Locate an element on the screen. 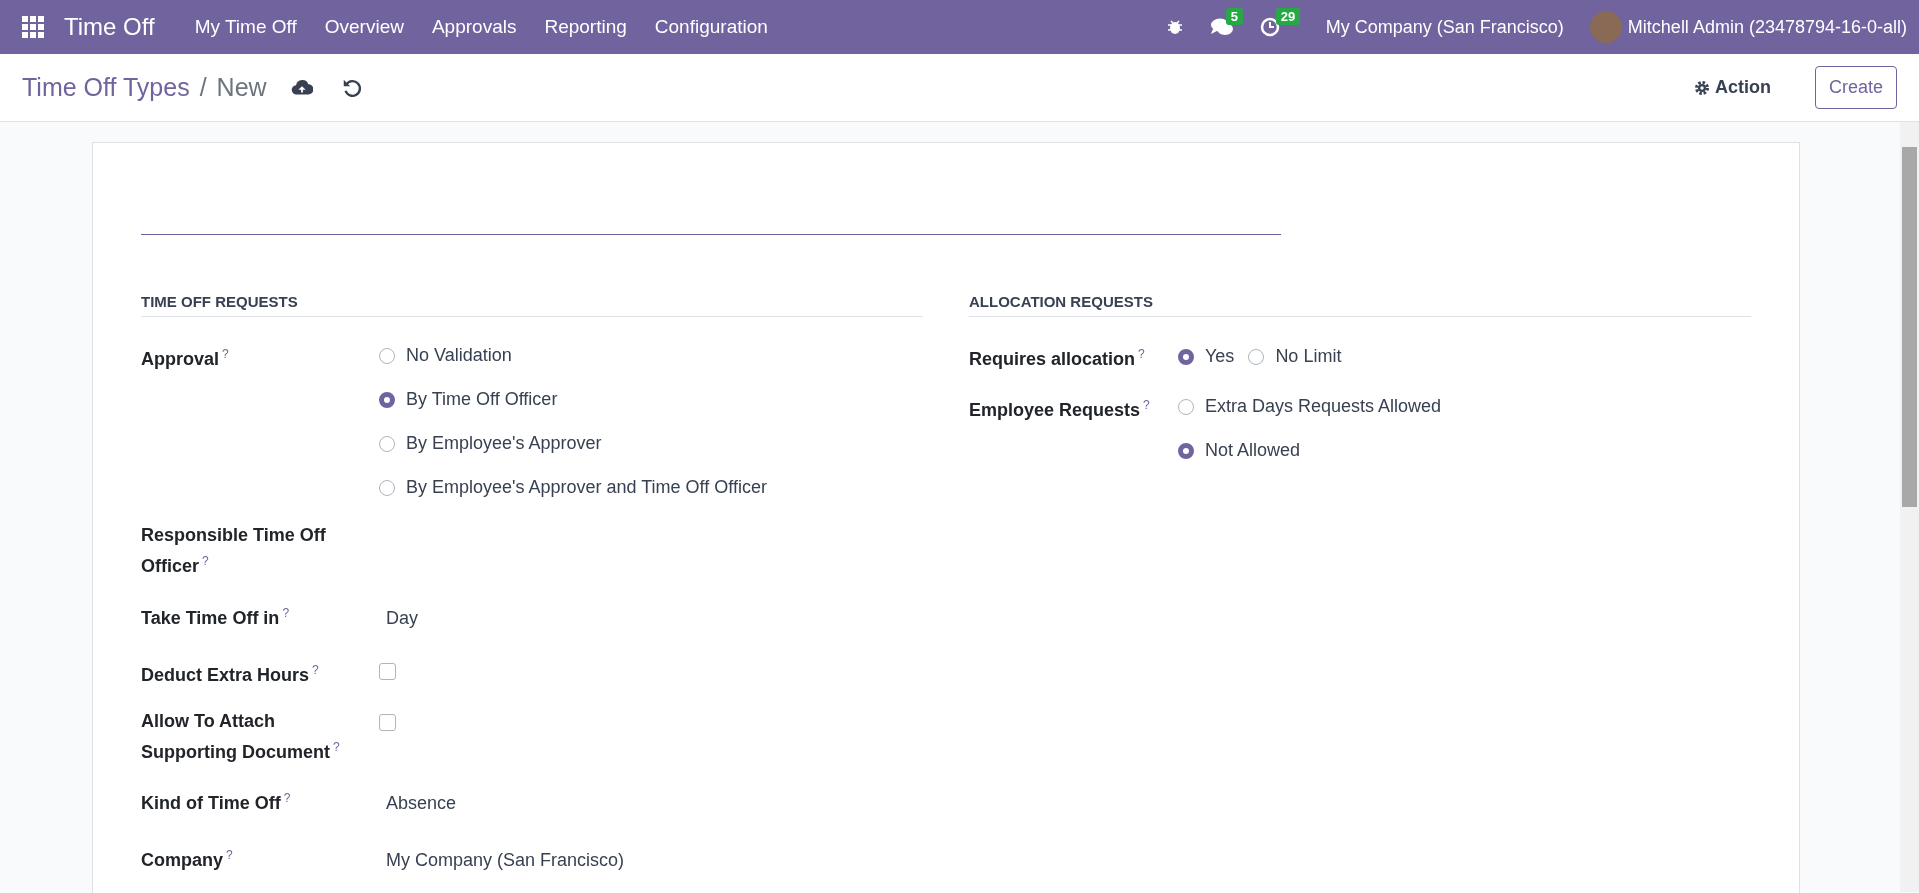 The width and height of the screenshot is (1919, 893). breadcrumb-link: Time Off Types is located at coordinates (106, 87).